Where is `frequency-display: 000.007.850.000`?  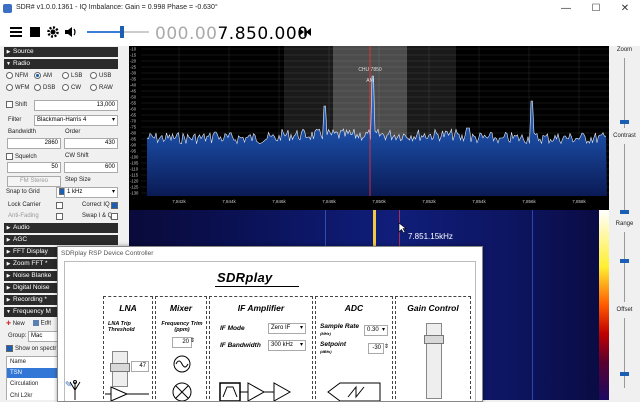
frequency-display: 000.007.850.000 is located at coordinates (232, 34).